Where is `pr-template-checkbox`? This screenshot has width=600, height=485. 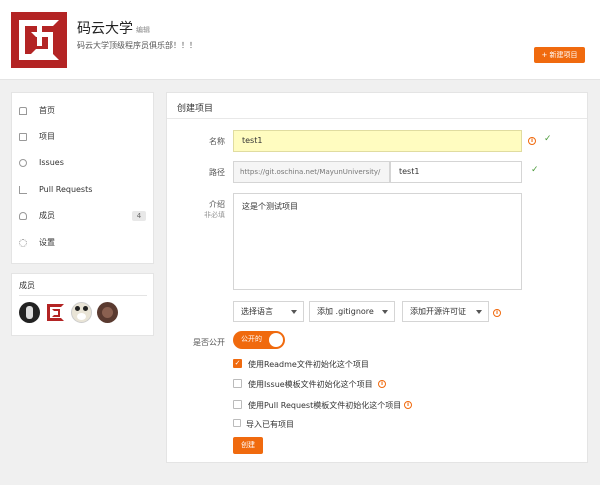
pr-template-checkbox is located at coordinates (237, 404).